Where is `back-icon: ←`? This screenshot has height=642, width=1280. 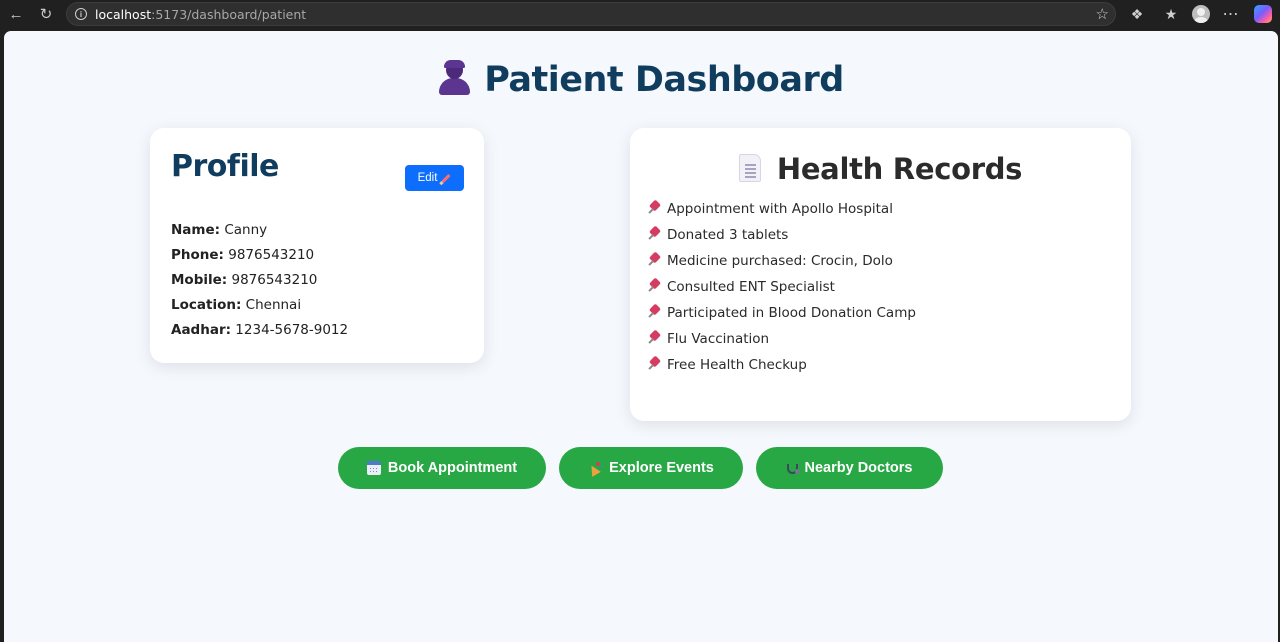 back-icon: ← is located at coordinates (16, 14).